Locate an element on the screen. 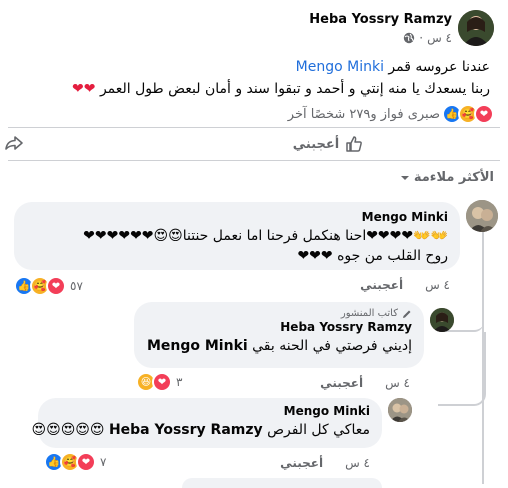 The width and height of the screenshot is (508, 488). post-line-1: عندنا عروسه قمر Mengo Minki is located at coordinates (250, 67).